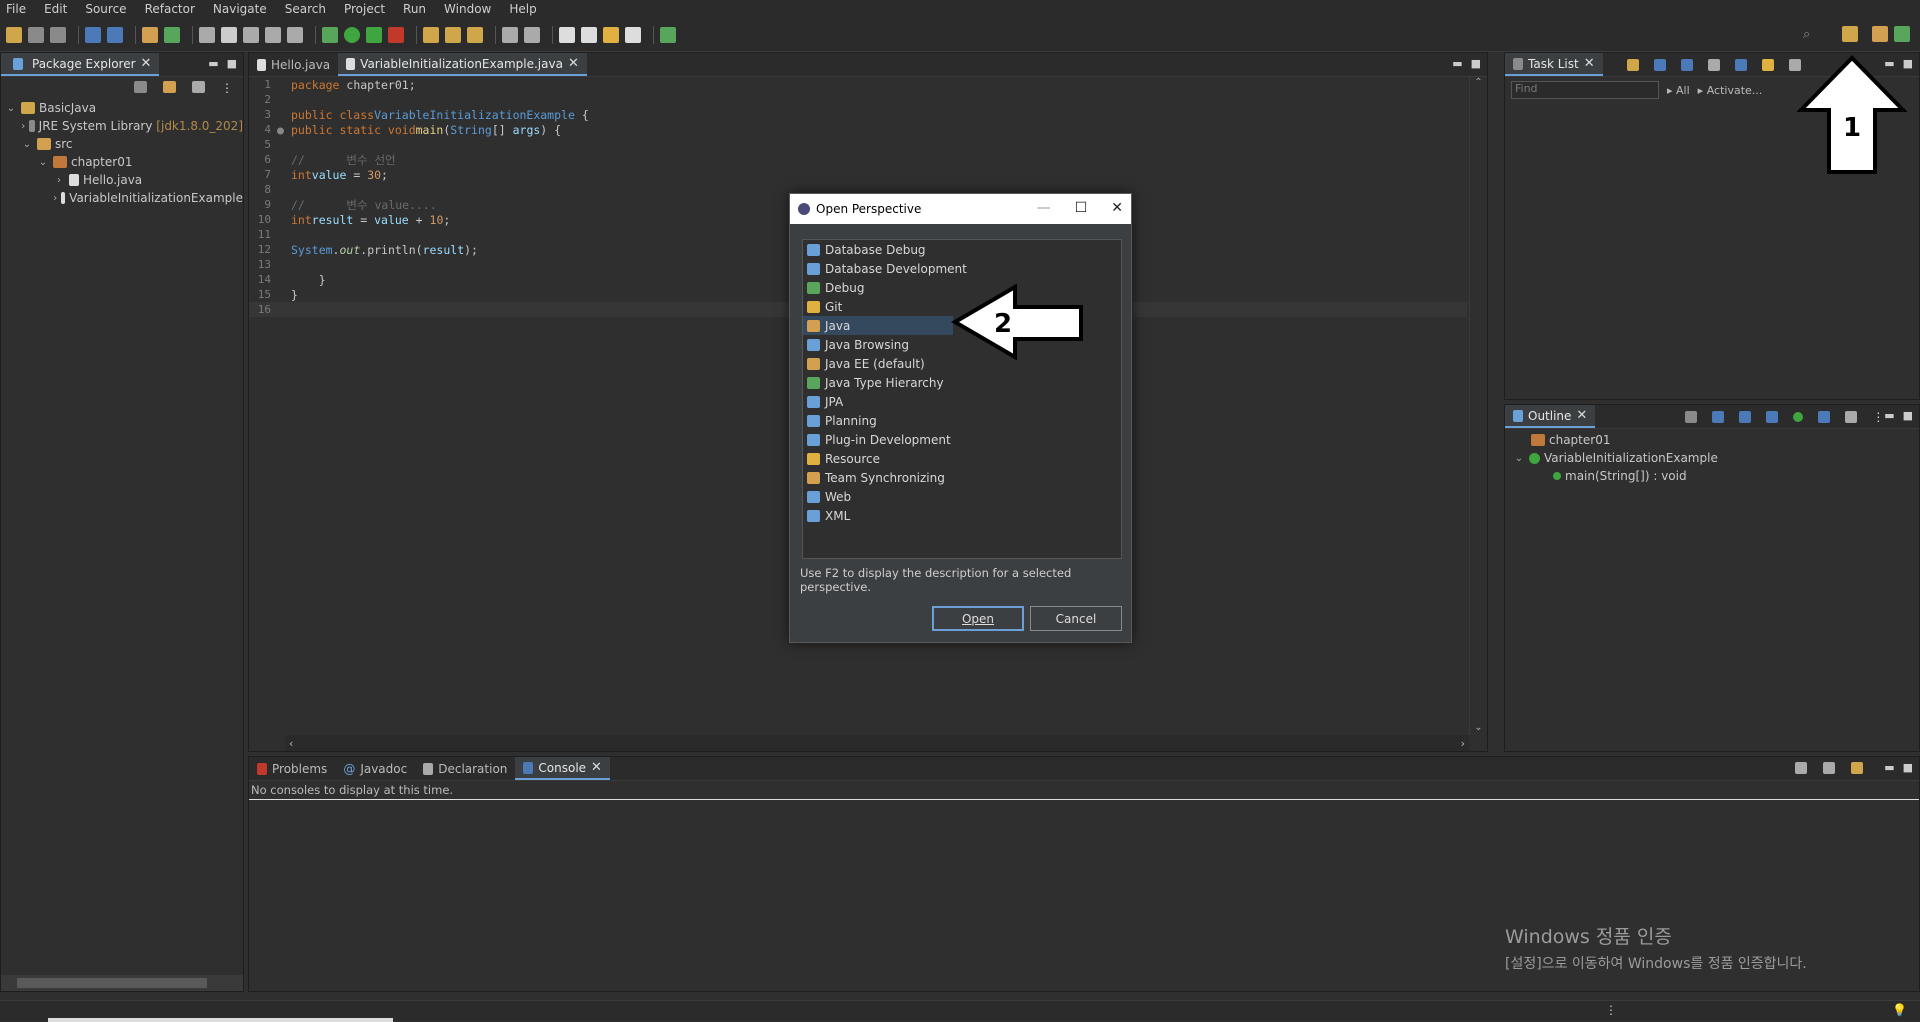  What do you see at coordinates (1632, 64) in the screenshot?
I see `new-task-icon` at bounding box center [1632, 64].